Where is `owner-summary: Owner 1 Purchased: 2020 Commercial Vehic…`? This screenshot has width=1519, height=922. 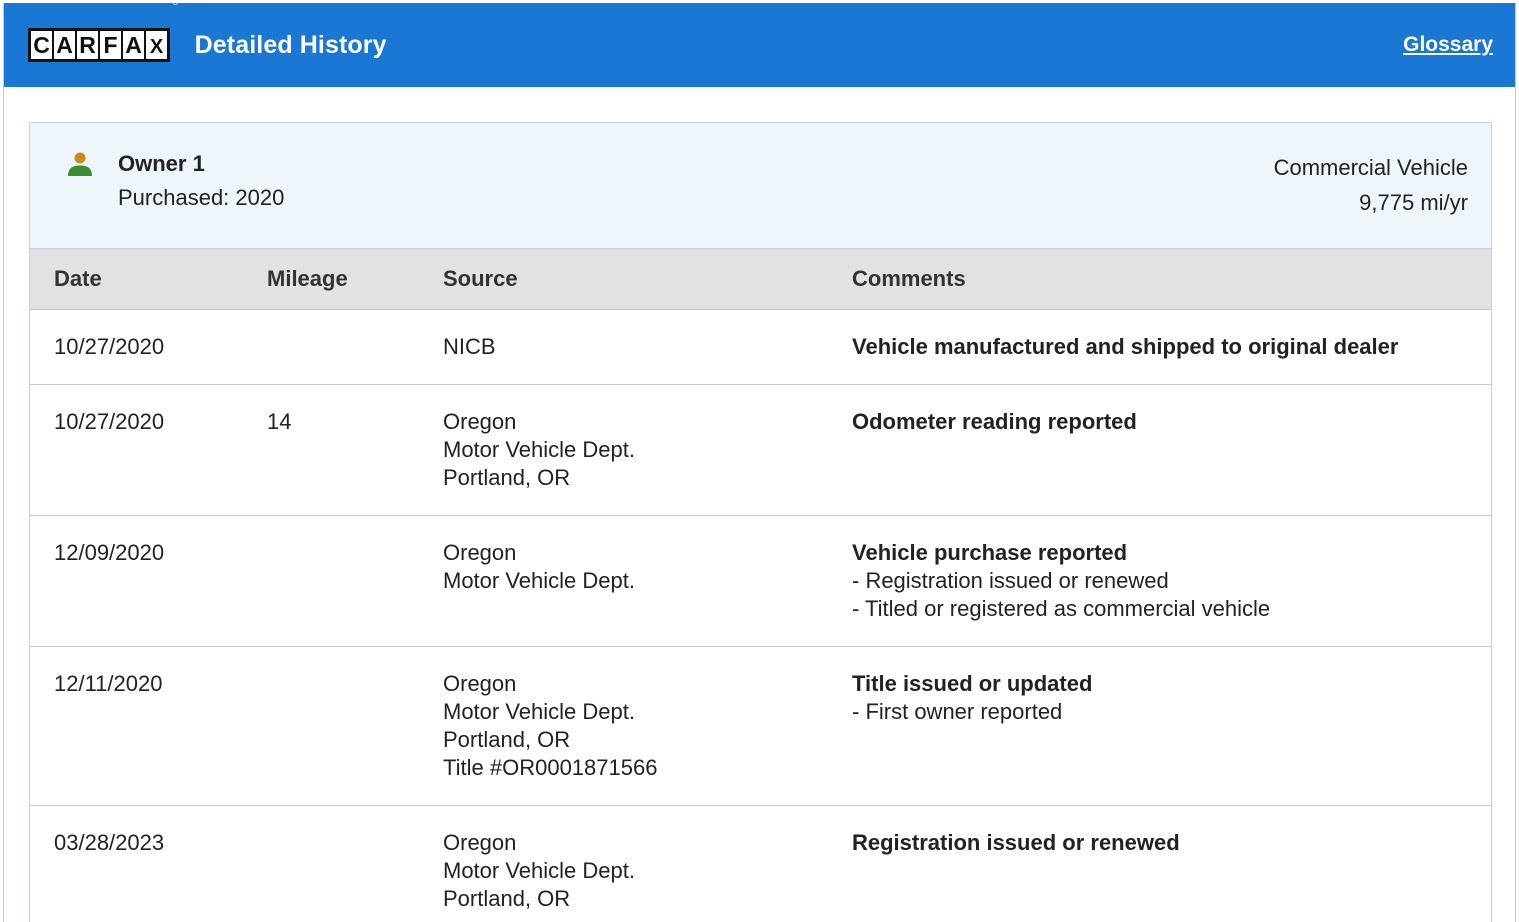 owner-summary: Owner 1 Purchased: 2020 Commercial Vehic… is located at coordinates (760, 186).